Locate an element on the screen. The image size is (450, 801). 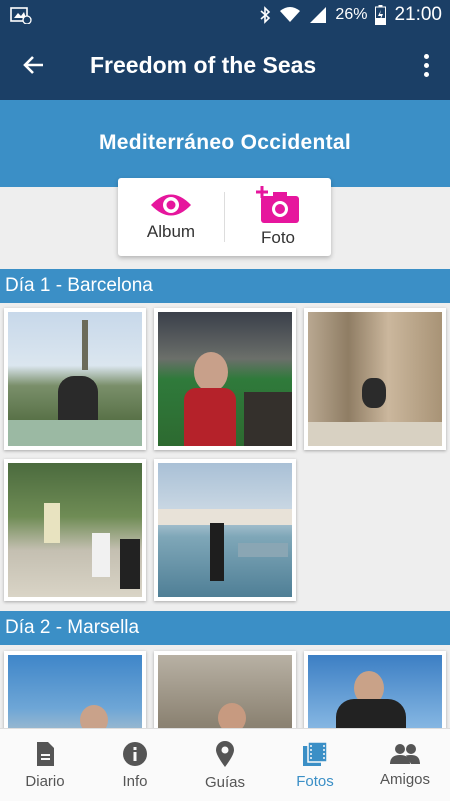
nav-item-info: Info is located at coordinates (135, 765).